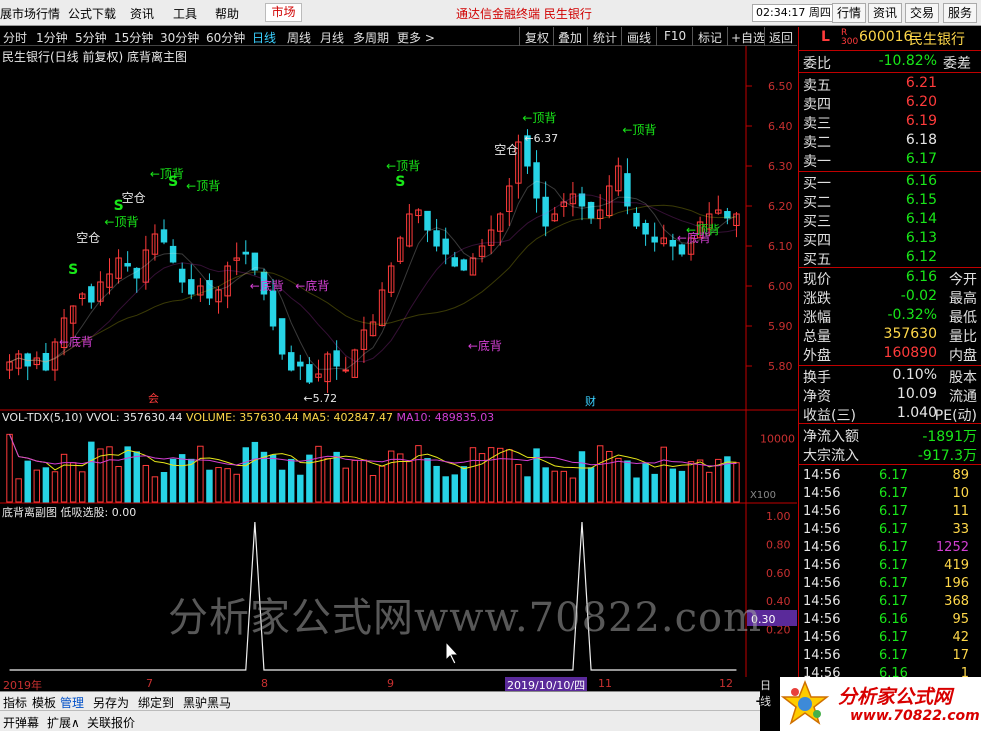  What do you see at coordinates (886, 601) in the screenshot?
I see `tick-row: 14:56 6.17 368` at bounding box center [886, 601].